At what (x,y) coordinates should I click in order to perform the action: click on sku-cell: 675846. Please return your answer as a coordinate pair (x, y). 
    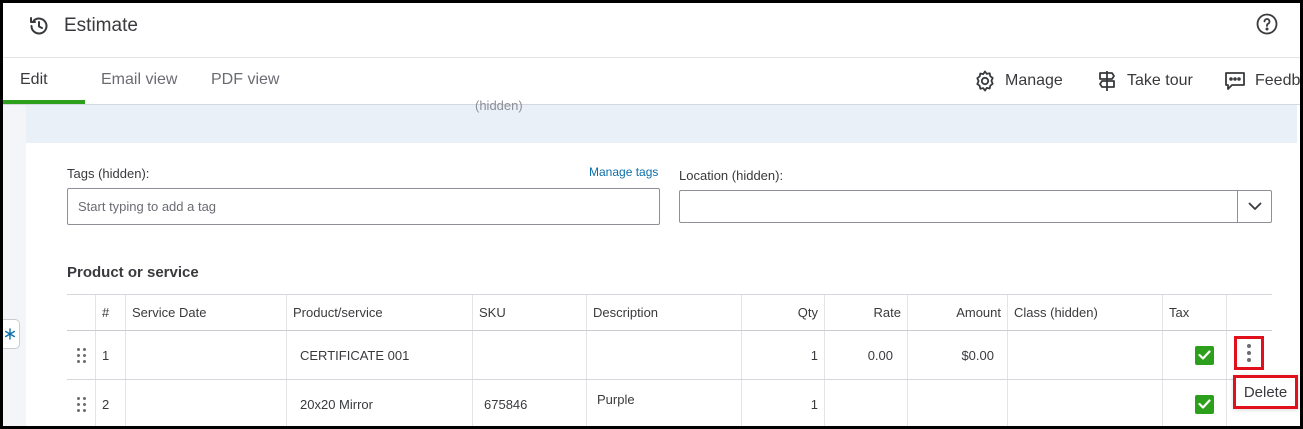
    Looking at the image, I should click on (529, 404).